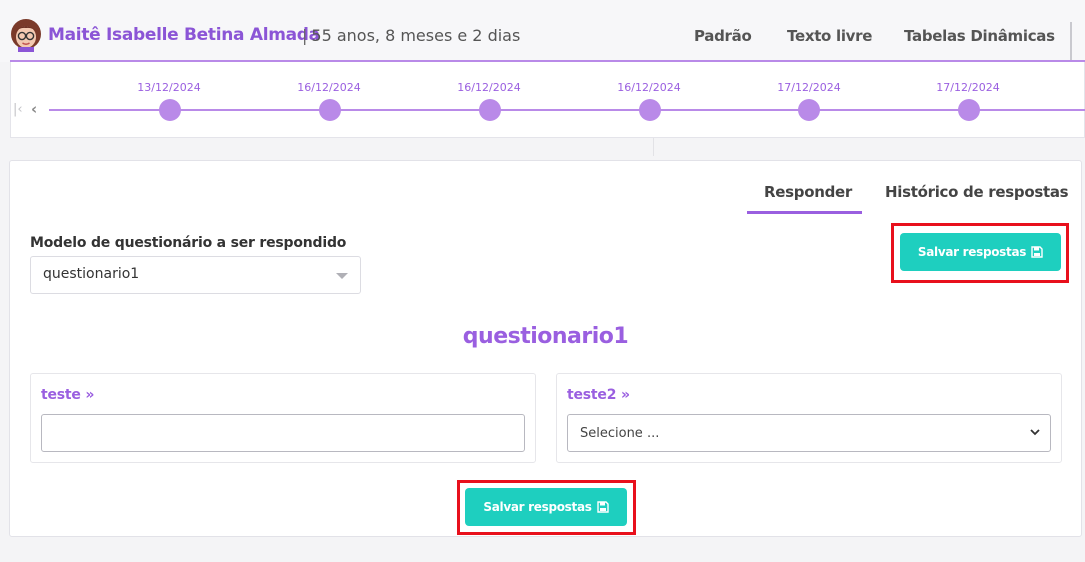  Describe the element at coordinates (188, 243) in the screenshot. I see `model-select-label: Modelo de questionário a ser respondido` at that location.